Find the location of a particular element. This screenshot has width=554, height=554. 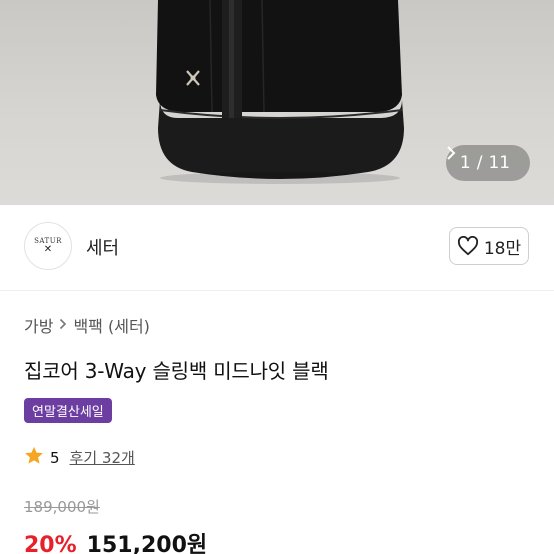

pager-total: 11 is located at coordinates (499, 163).